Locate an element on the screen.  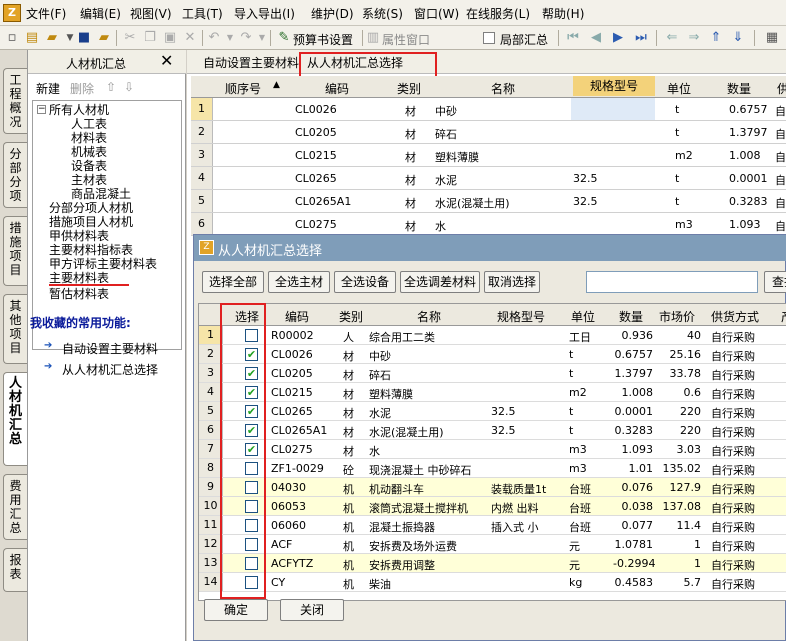
tree-item-divisional: 分部分项人材机 is located at coordinates (91, 208).